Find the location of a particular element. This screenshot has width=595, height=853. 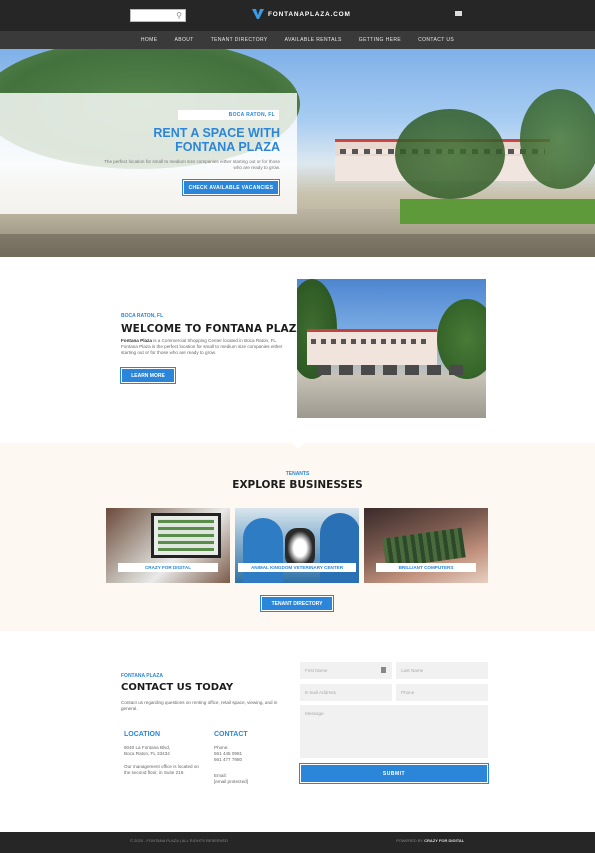

business-card-brilliant-computers: BRILLIANT COMPUTERS is located at coordinates (426, 545).